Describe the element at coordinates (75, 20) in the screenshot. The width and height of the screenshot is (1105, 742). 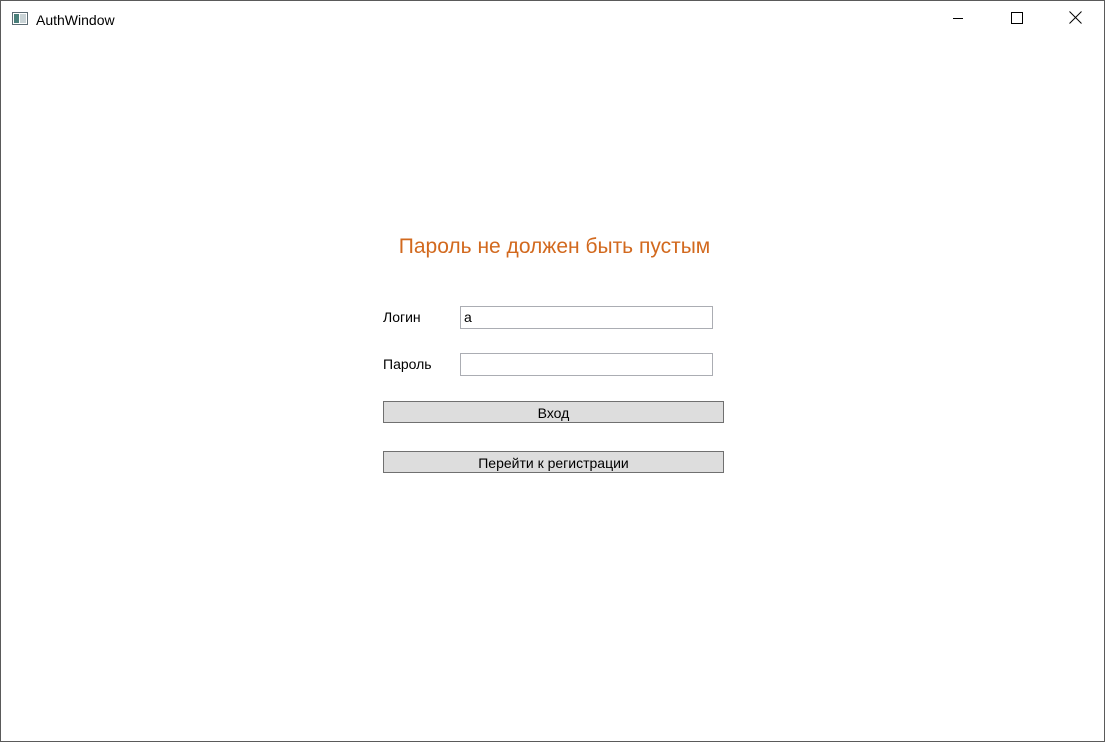
I see `window-title: AuthWindow` at that location.